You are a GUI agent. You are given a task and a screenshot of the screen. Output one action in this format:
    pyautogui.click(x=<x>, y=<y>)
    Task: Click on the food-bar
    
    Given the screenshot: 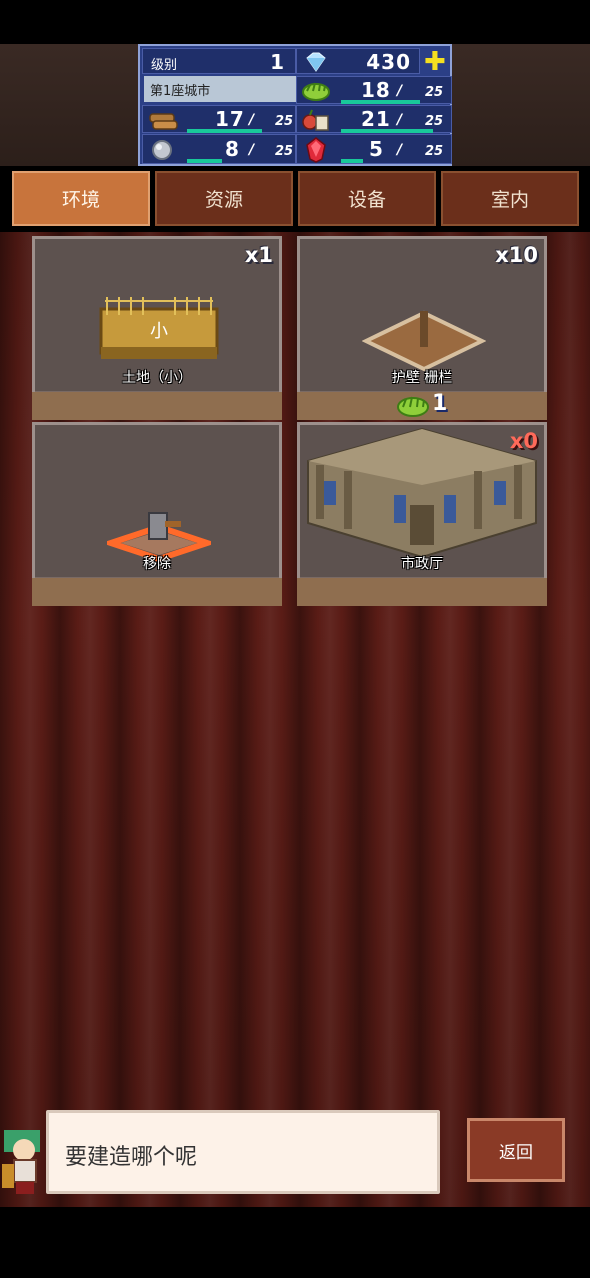 What is the action you would take?
    pyautogui.click(x=387, y=131)
    